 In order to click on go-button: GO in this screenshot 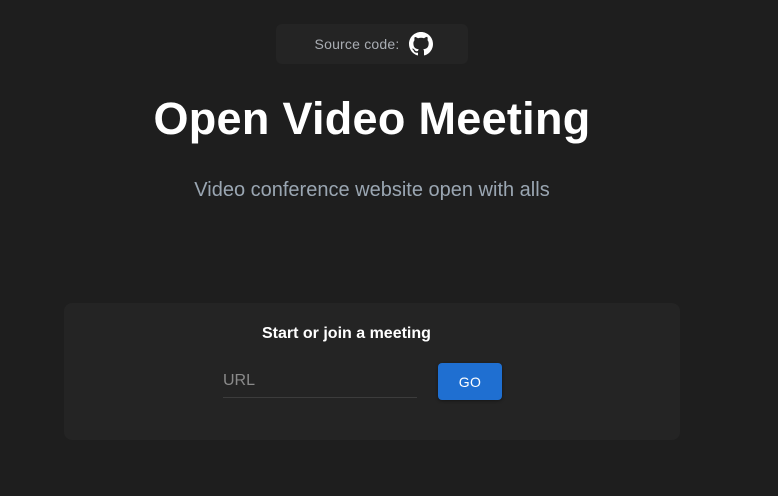, I will do `click(470, 381)`.